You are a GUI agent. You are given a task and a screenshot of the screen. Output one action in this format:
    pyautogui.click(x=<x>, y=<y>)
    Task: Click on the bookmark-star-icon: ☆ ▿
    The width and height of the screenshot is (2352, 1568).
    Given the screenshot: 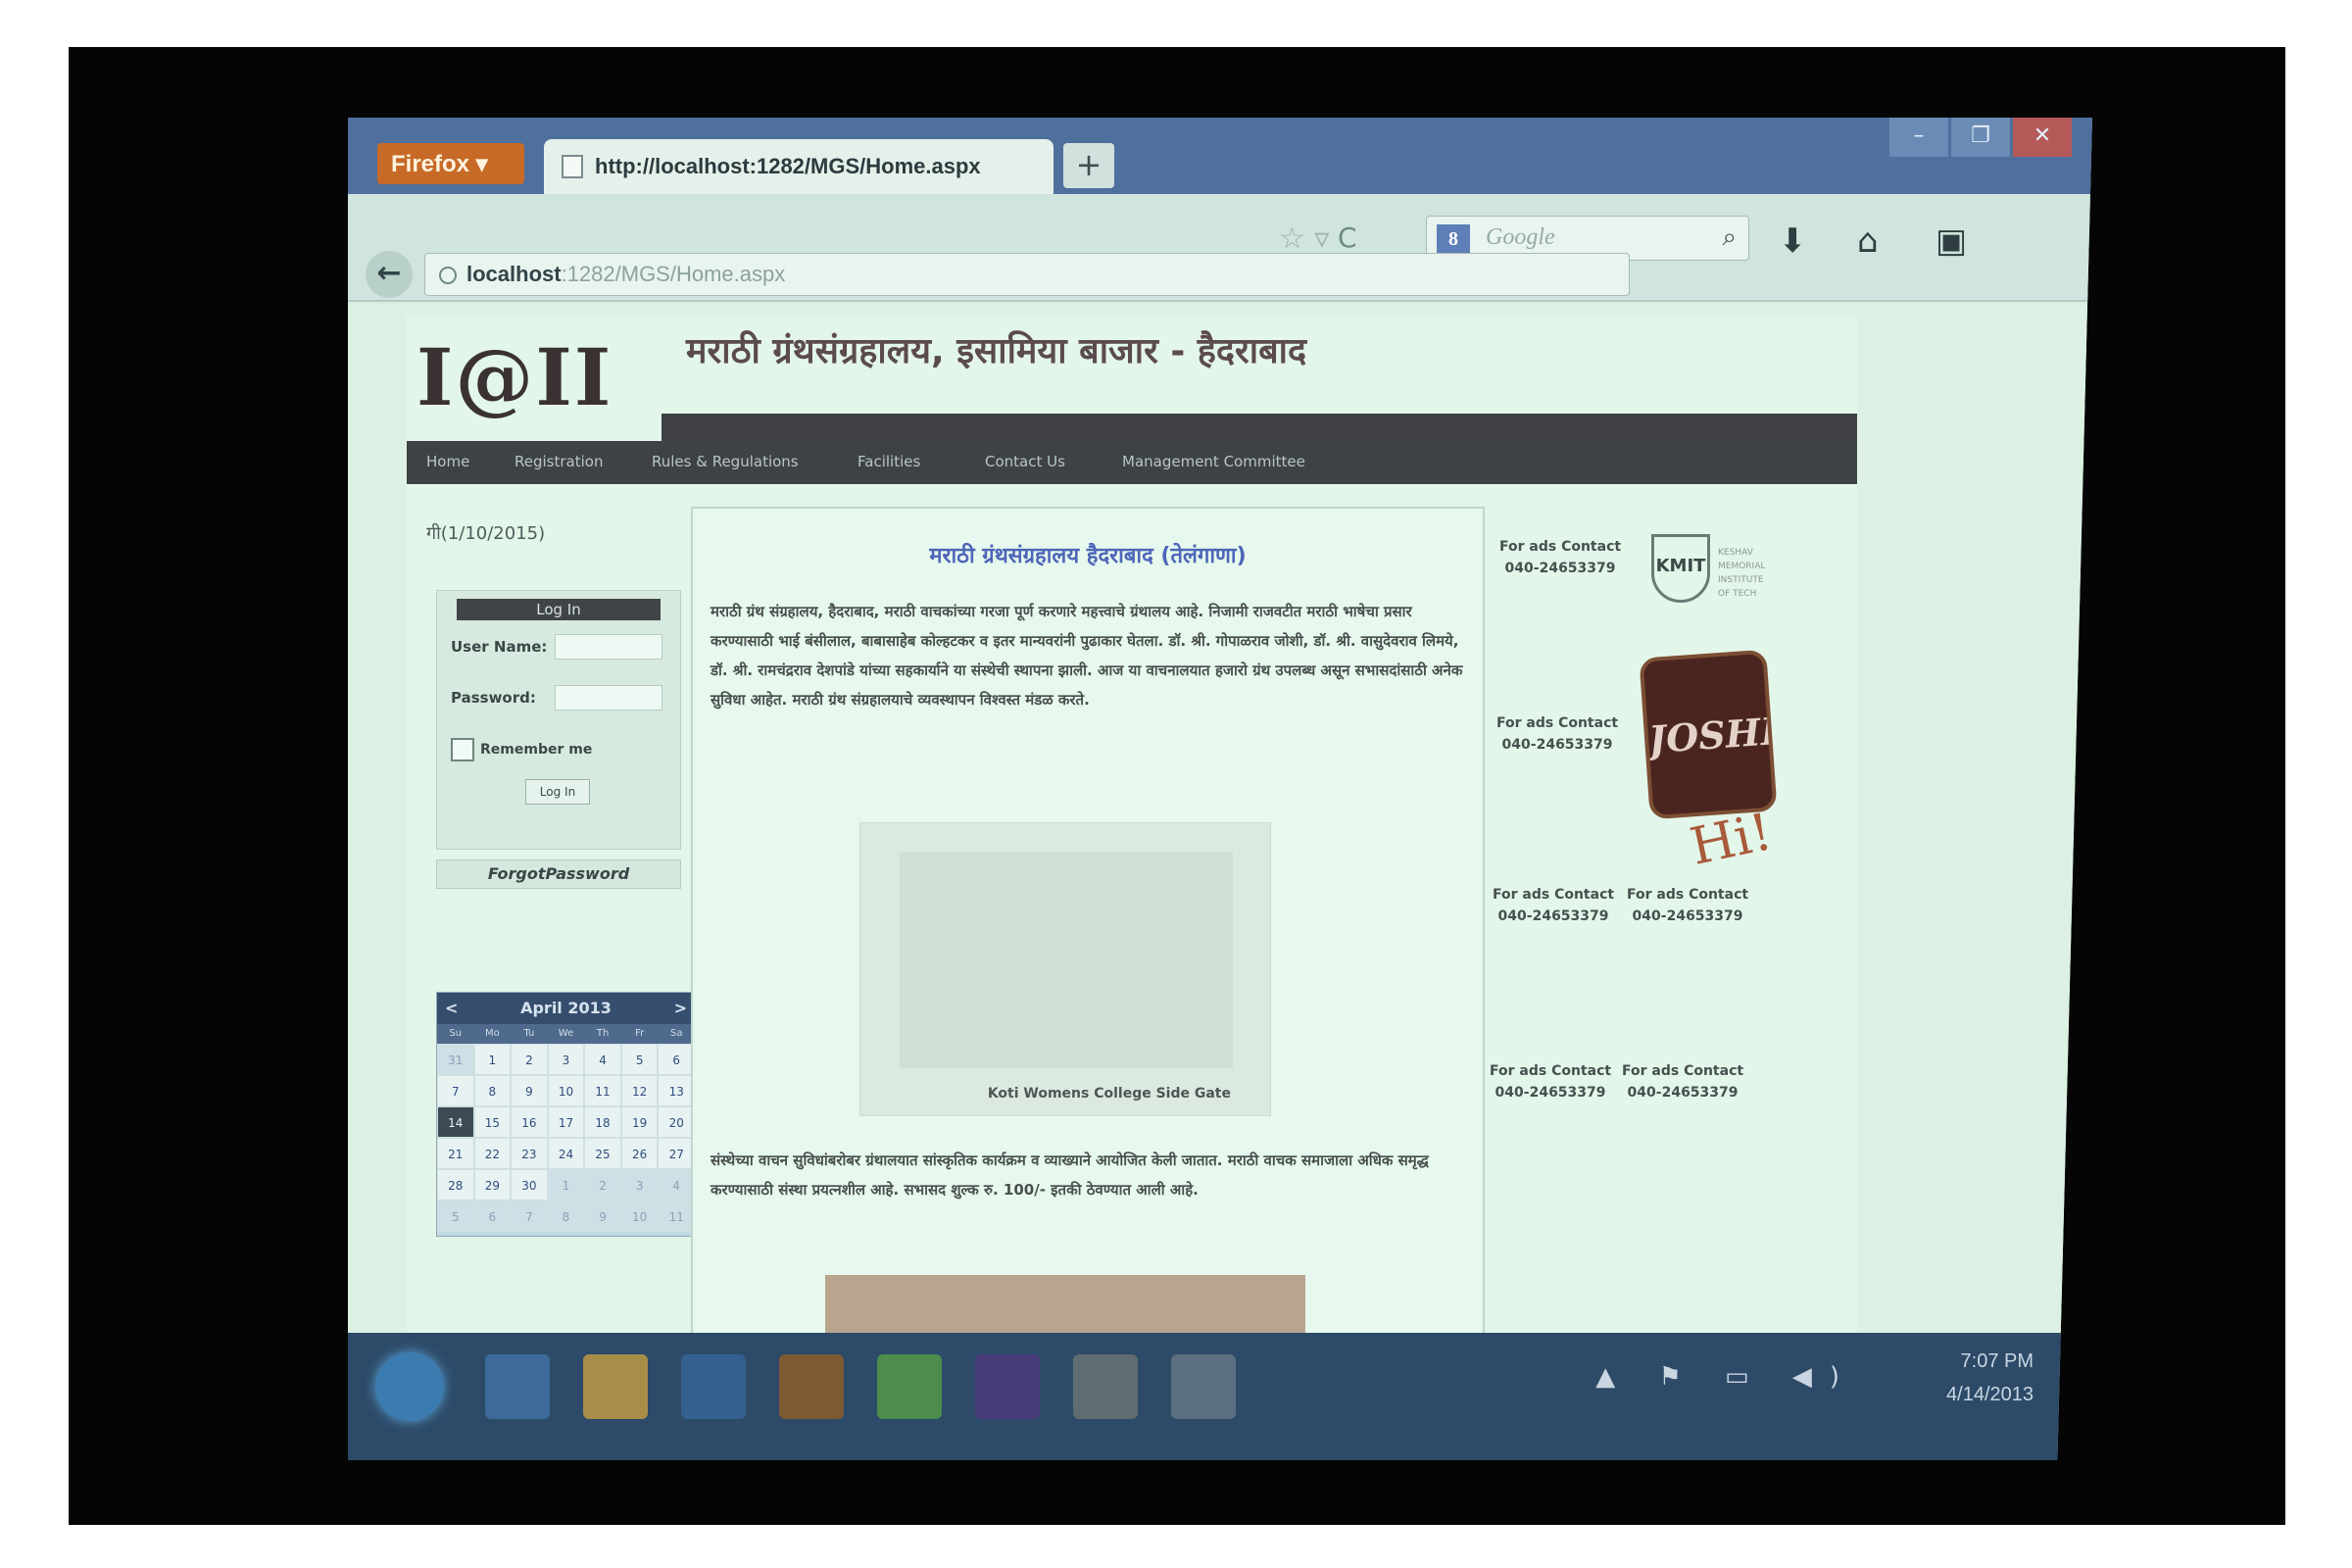 What is the action you would take?
    pyautogui.click(x=1304, y=238)
    